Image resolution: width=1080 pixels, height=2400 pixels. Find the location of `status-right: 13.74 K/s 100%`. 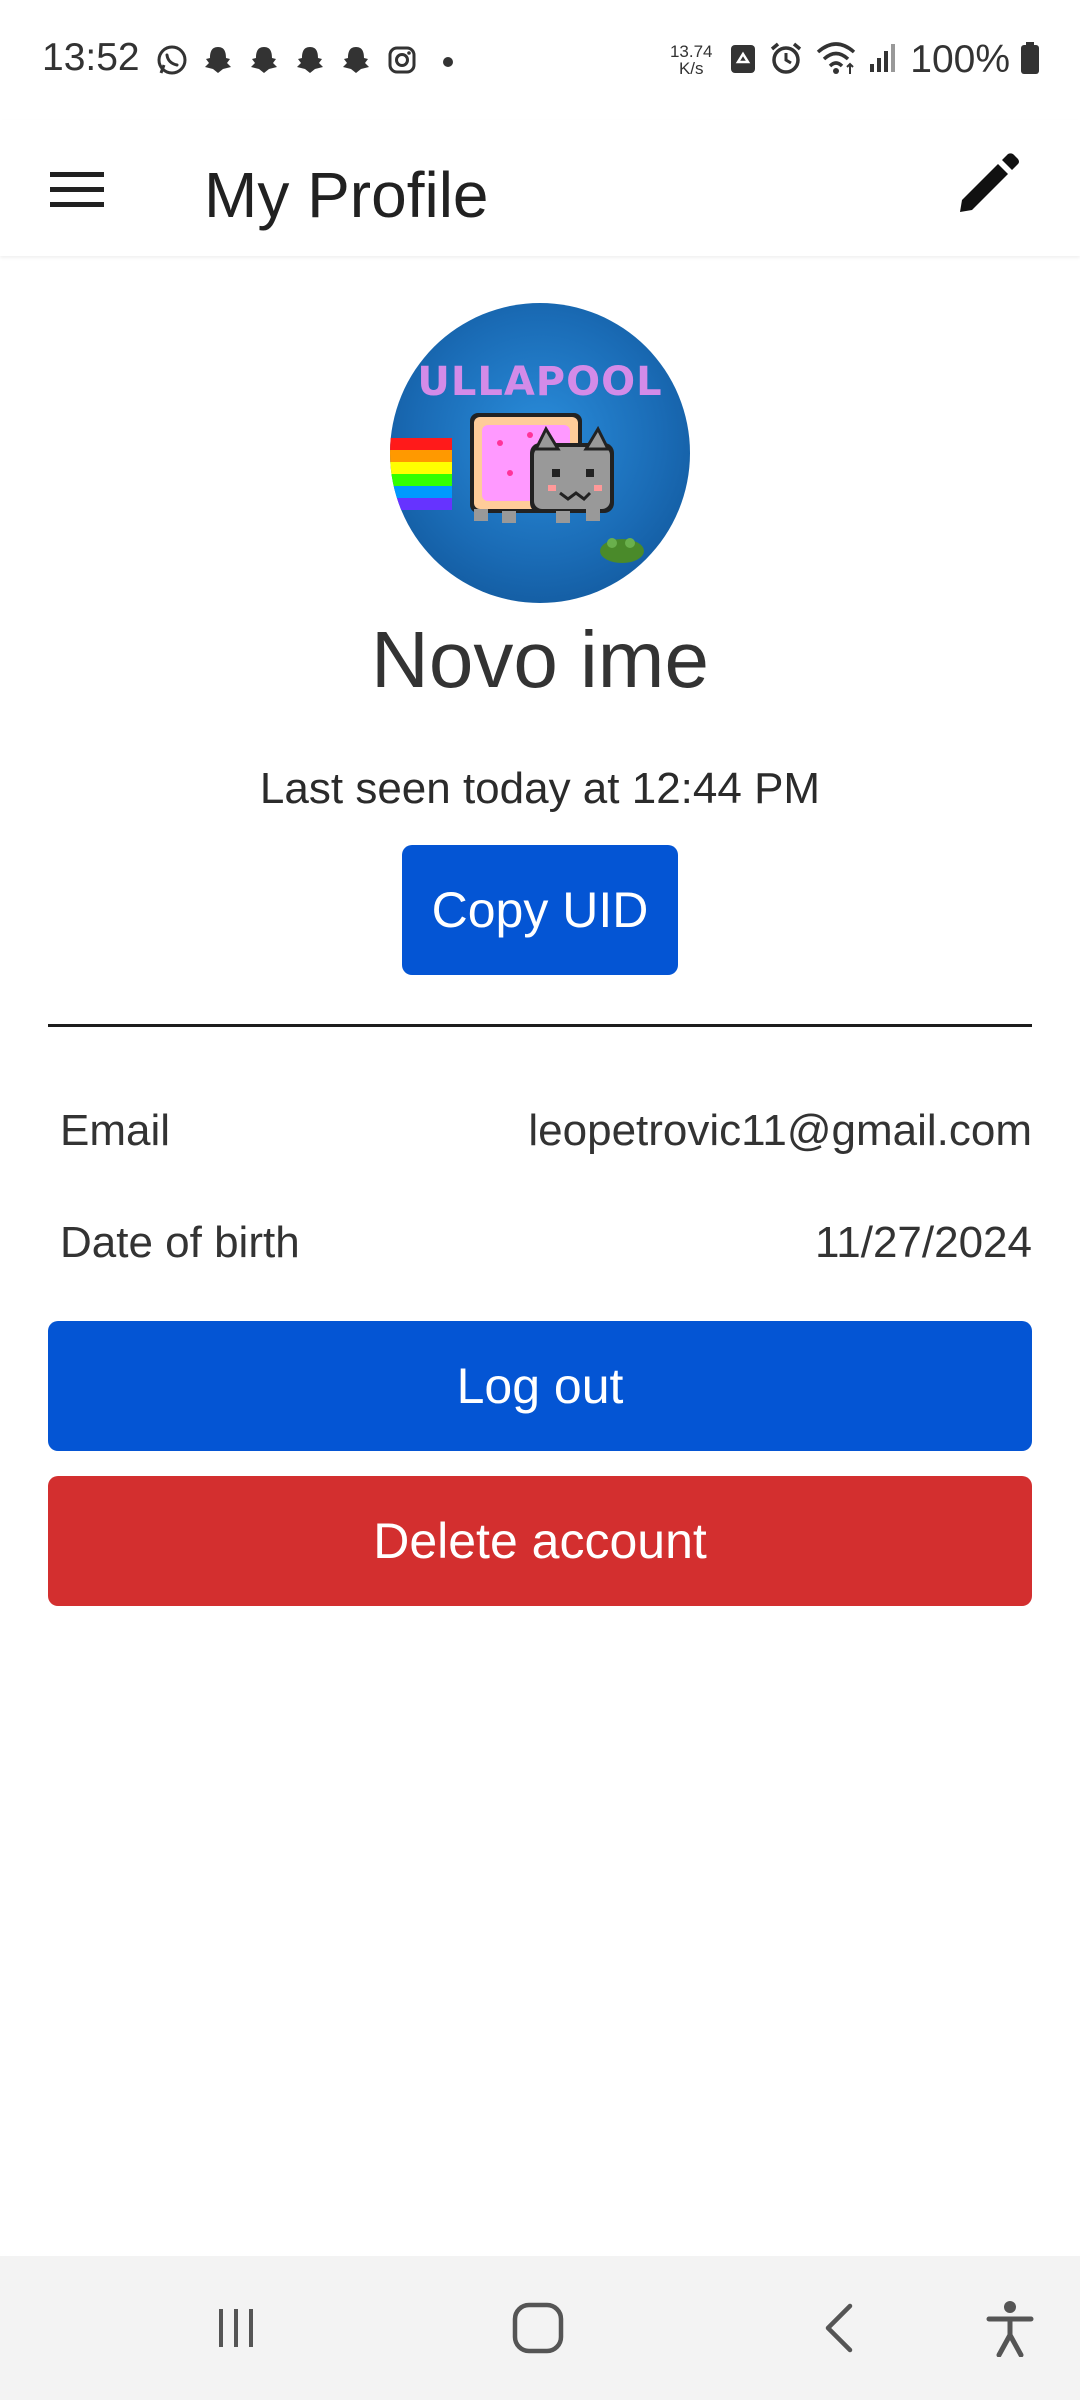

status-right: 13.74 K/s 100% is located at coordinates (852, 60).